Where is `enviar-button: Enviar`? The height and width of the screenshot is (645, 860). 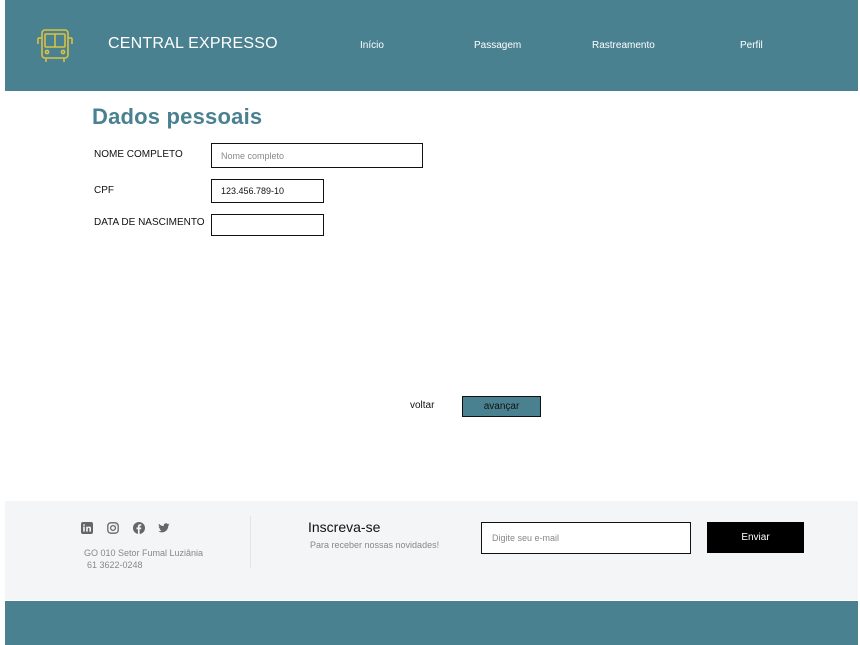 enviar-button: Enviar is located at coordinates (755, 537).